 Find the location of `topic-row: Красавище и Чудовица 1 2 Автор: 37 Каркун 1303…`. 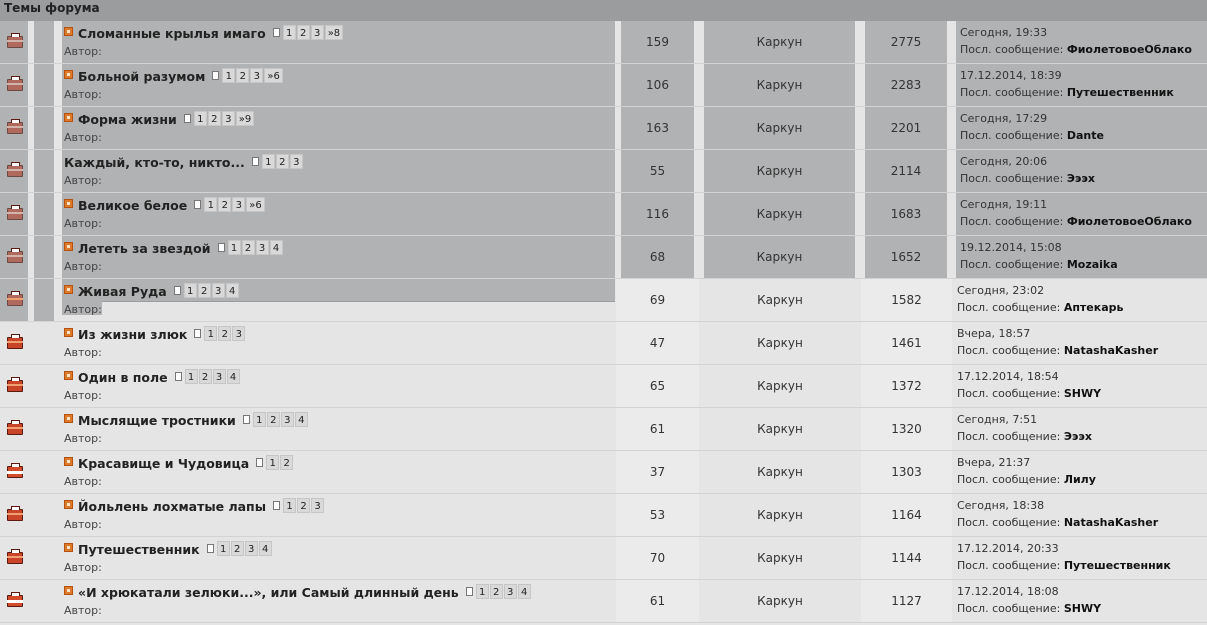

topic-row: Красавище и Чудовица 1 2 Автор: 37 Каркун 1303… is located at coordinates (603, 472).